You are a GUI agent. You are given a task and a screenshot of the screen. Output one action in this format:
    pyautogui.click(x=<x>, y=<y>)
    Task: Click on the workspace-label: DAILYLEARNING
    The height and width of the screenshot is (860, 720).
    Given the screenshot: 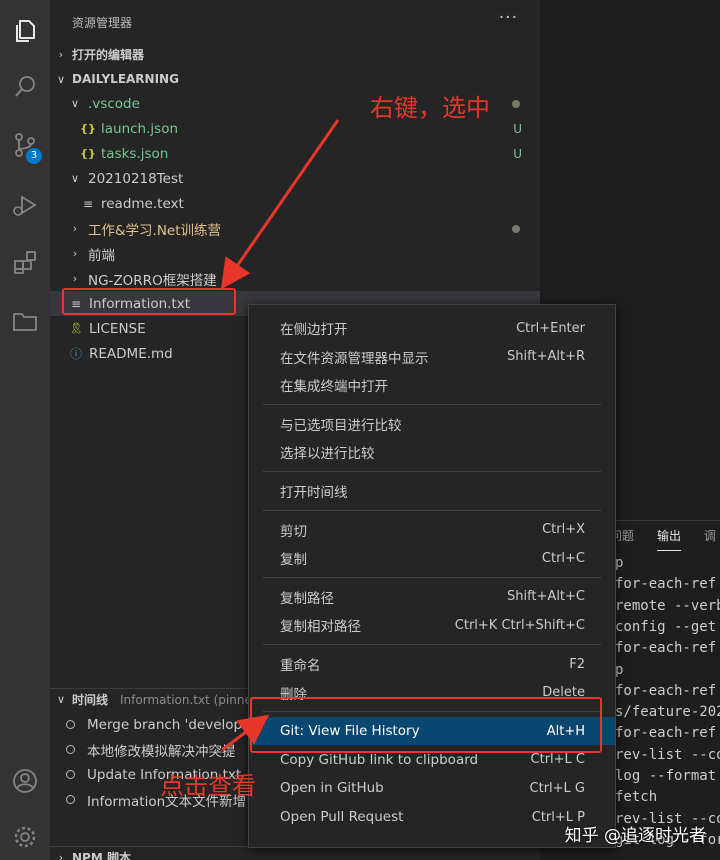 What is the action you would take?
    pyautogui.click(x=125, y=79)
    